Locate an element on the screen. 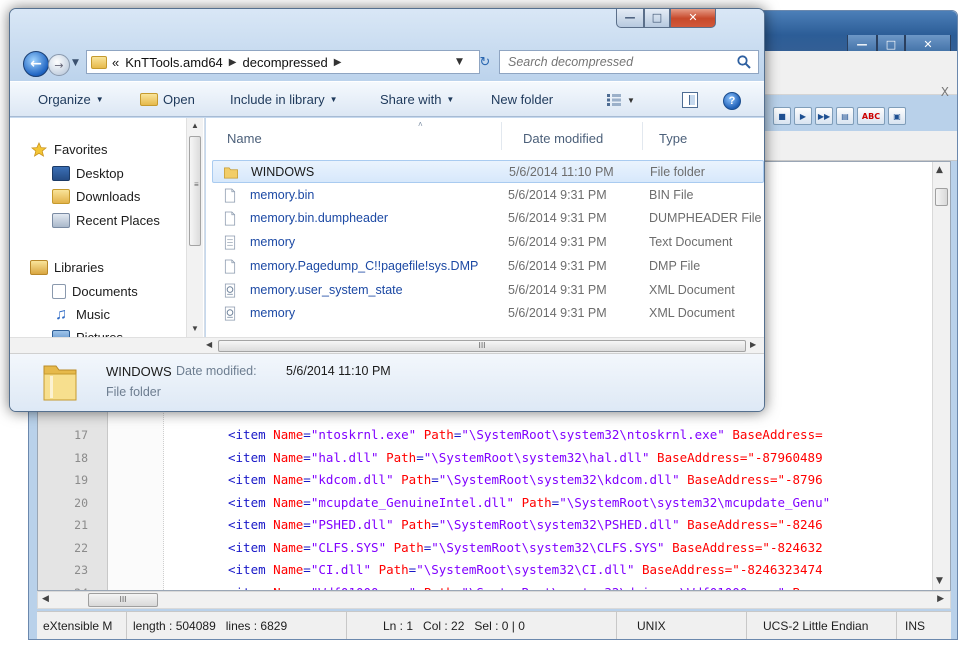 The height and width of the screenshot is (647, 960). details-file-type: File folder is located at coordinates (133, 392).